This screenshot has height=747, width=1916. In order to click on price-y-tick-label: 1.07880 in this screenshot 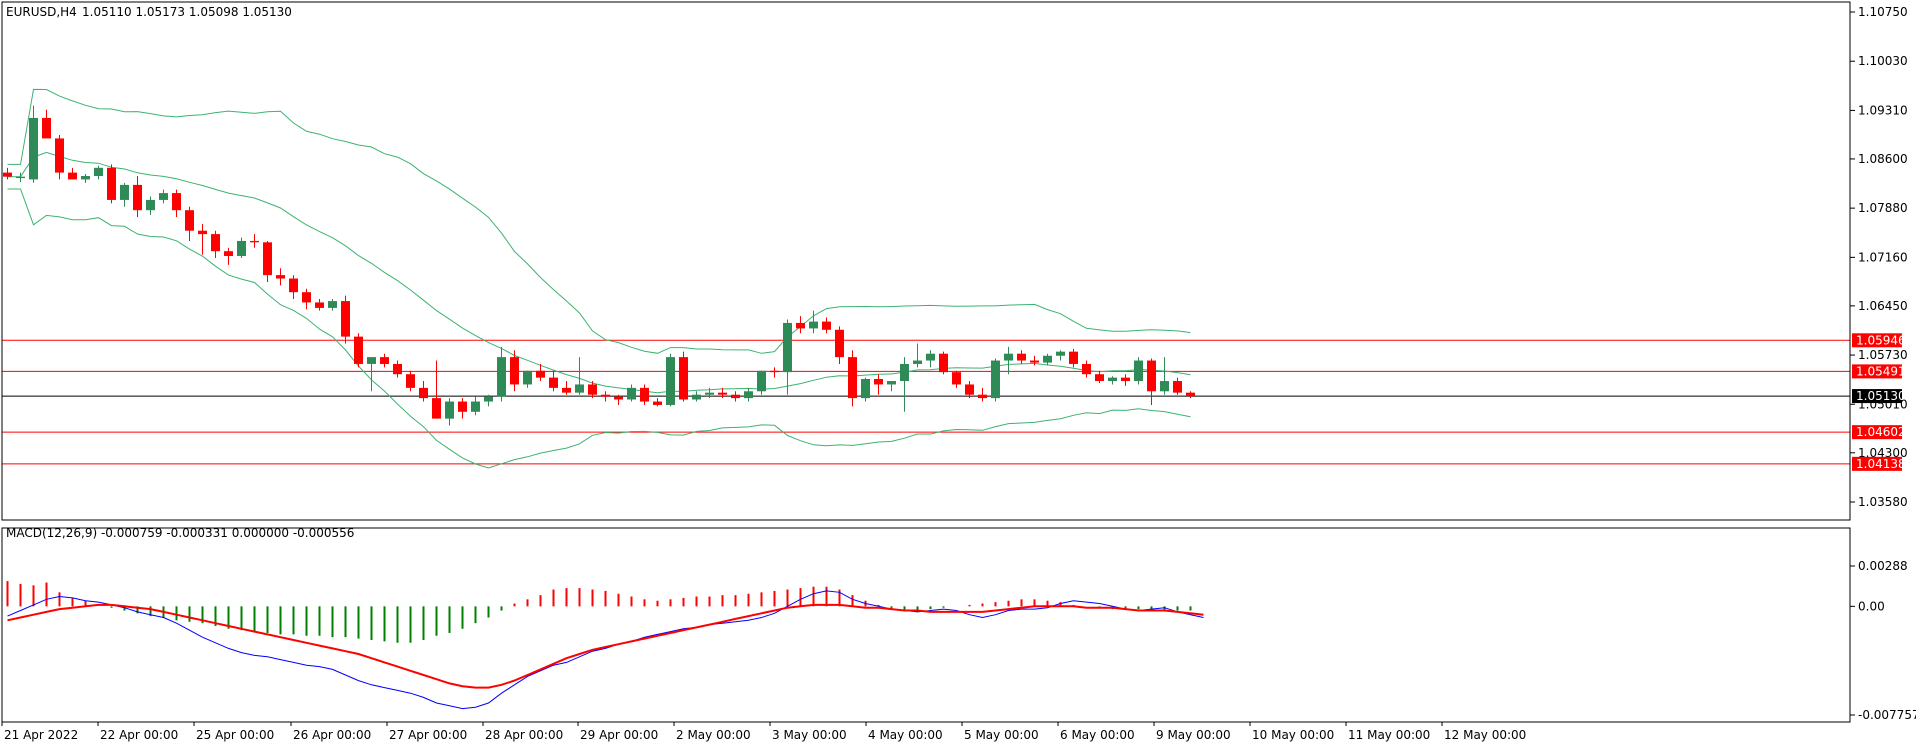, I will do `click(1883, 208)`.